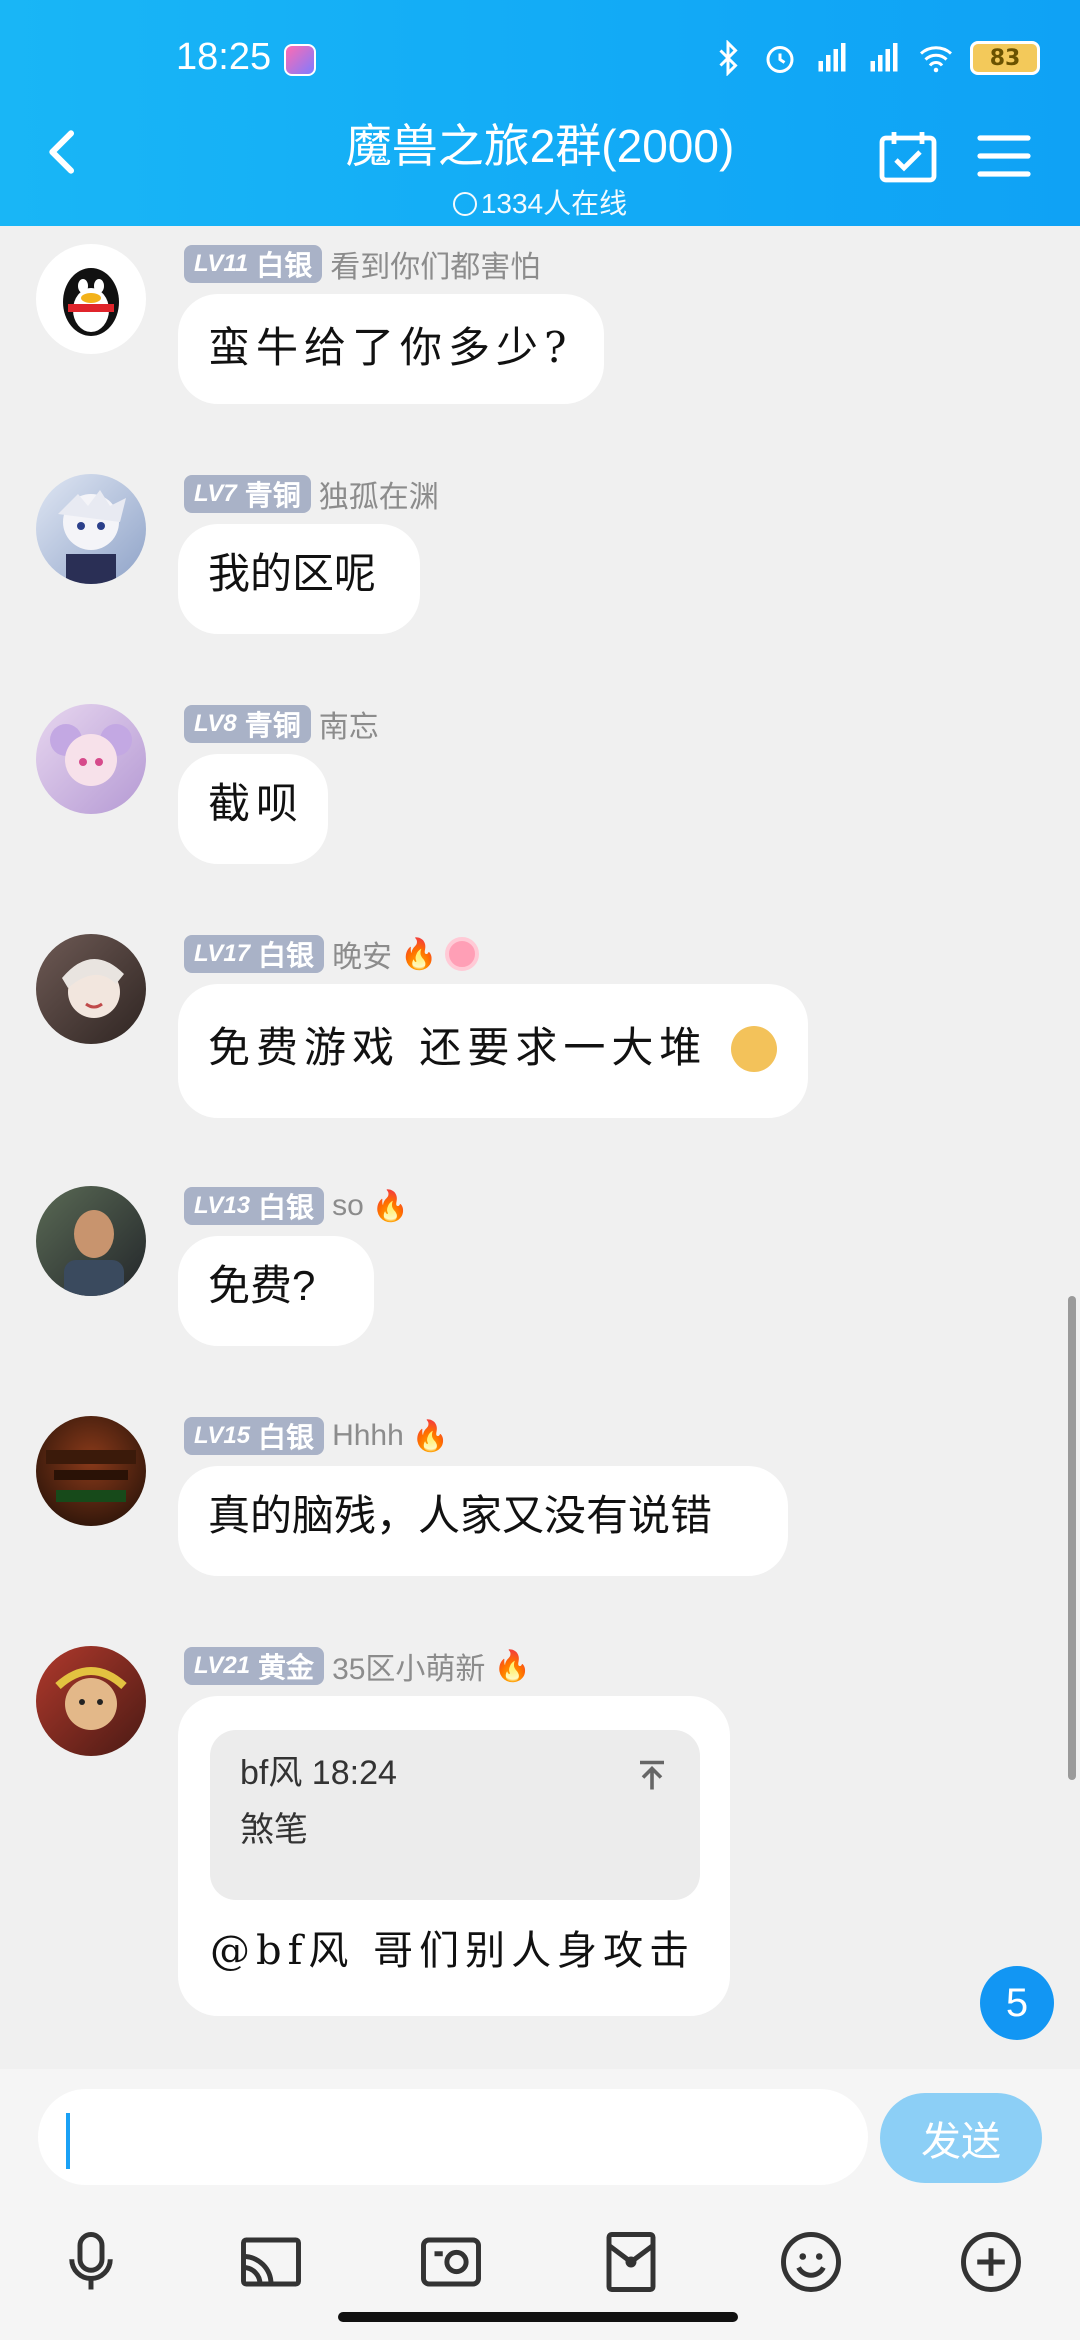  Describe the element at coordinates (483, 1521) in the screenshot. I see `message-bubble: 真的脑残，人家又没有说错` at that location.